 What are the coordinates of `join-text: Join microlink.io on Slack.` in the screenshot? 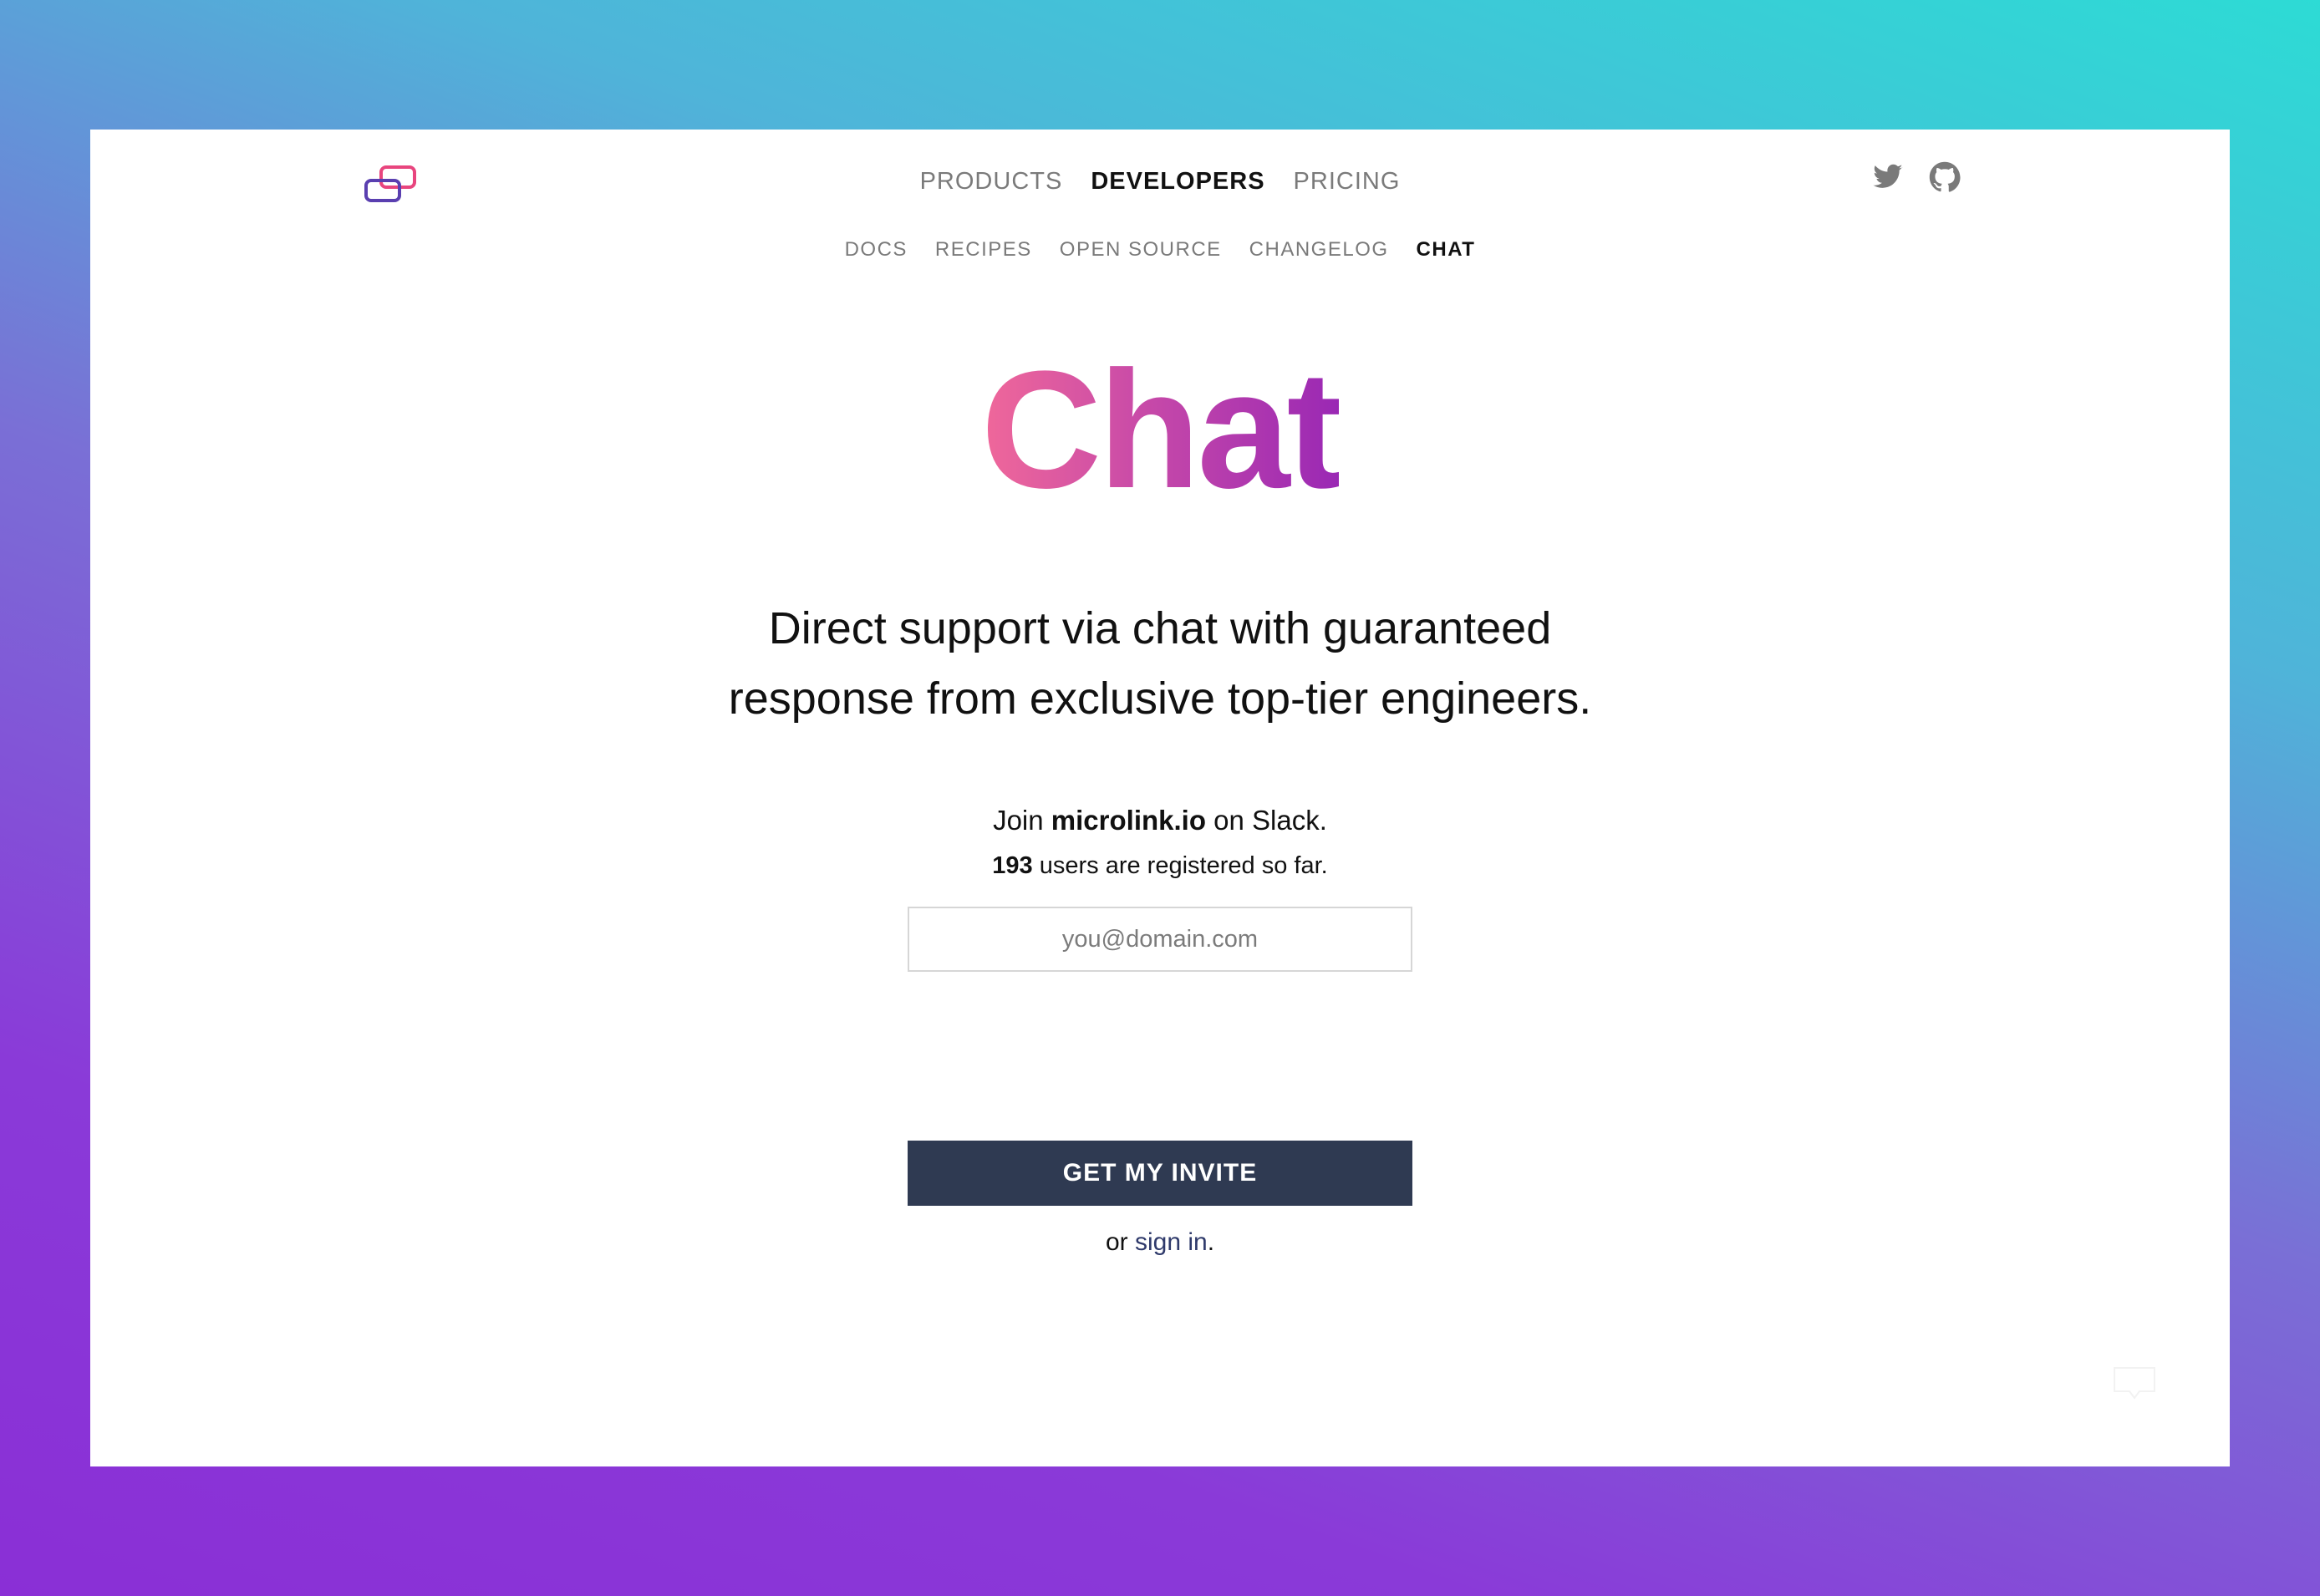 It's located at (1160, 820).